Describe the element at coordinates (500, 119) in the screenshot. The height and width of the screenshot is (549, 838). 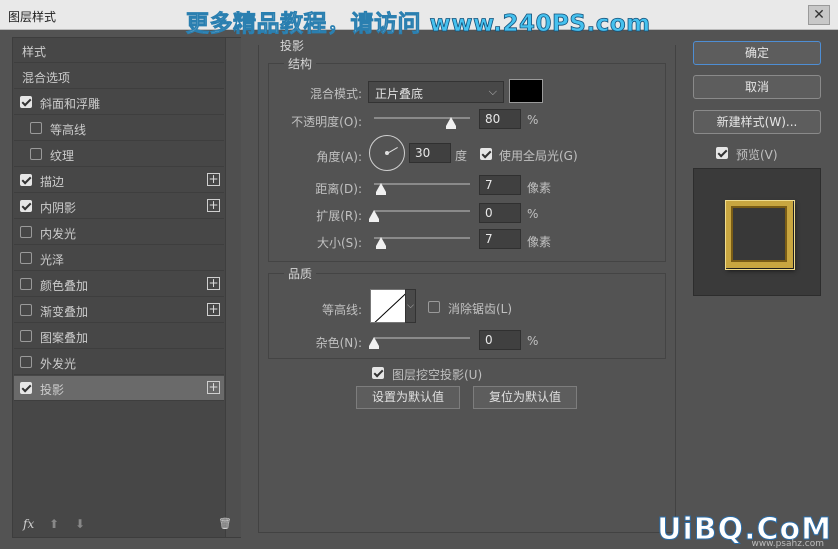
I see `opacity-input: 80` at that location.